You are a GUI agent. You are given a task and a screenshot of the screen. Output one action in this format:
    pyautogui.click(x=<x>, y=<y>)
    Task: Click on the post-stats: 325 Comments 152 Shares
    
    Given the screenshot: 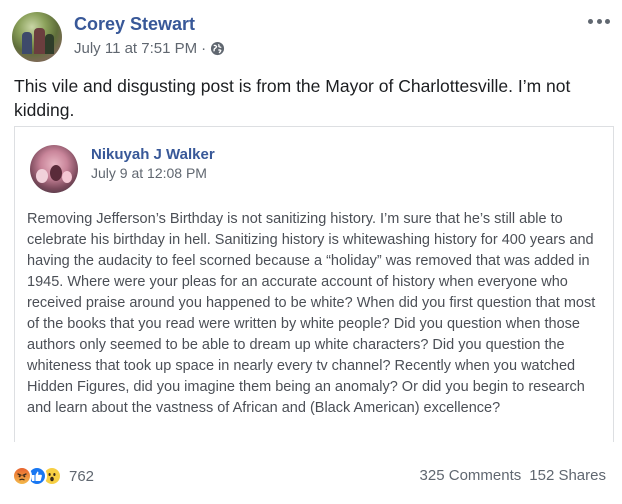 What is the action you would take?
    pyautogui.click(x=513, y=475)
    